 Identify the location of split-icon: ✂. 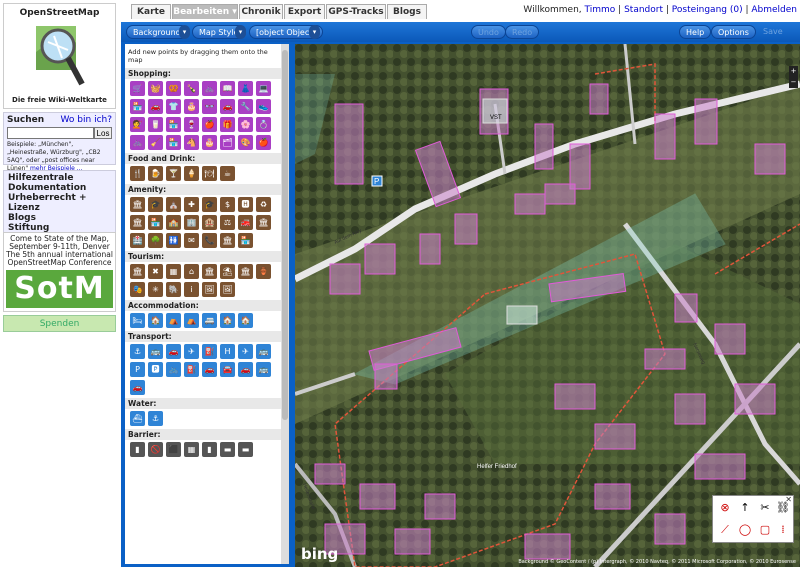
(765, 508).